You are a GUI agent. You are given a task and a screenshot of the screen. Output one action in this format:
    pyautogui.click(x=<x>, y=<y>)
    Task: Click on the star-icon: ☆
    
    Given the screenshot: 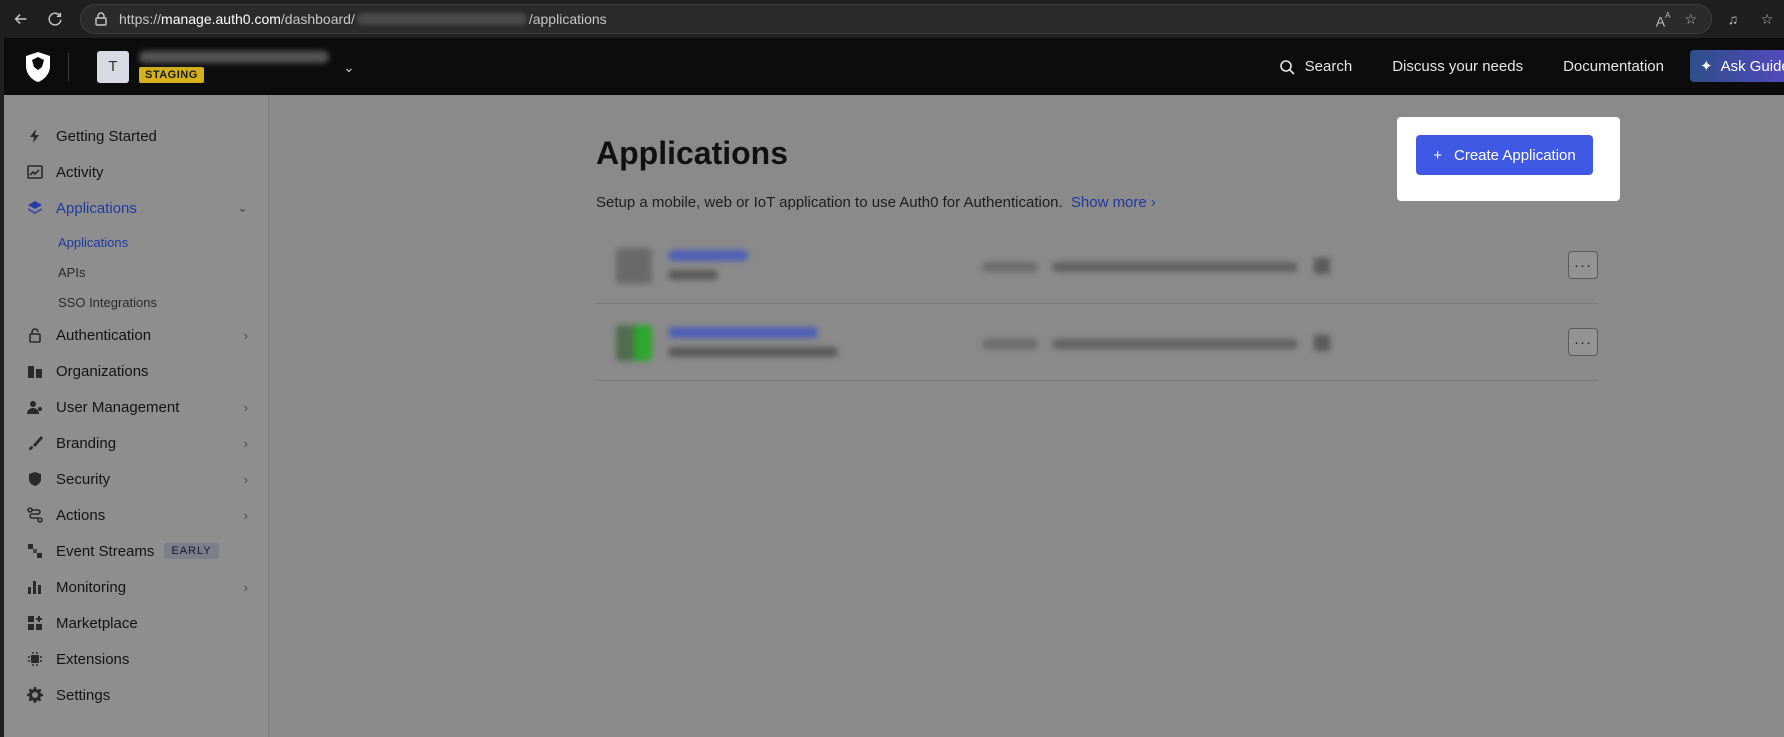 What is the action you would take?
    pyautogui.click(x=1690, y=20)
    